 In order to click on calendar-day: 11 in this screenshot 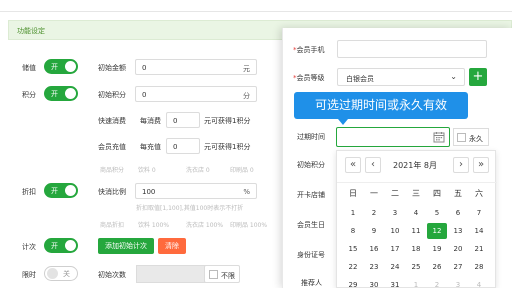, I will do `click(416, 231)`.